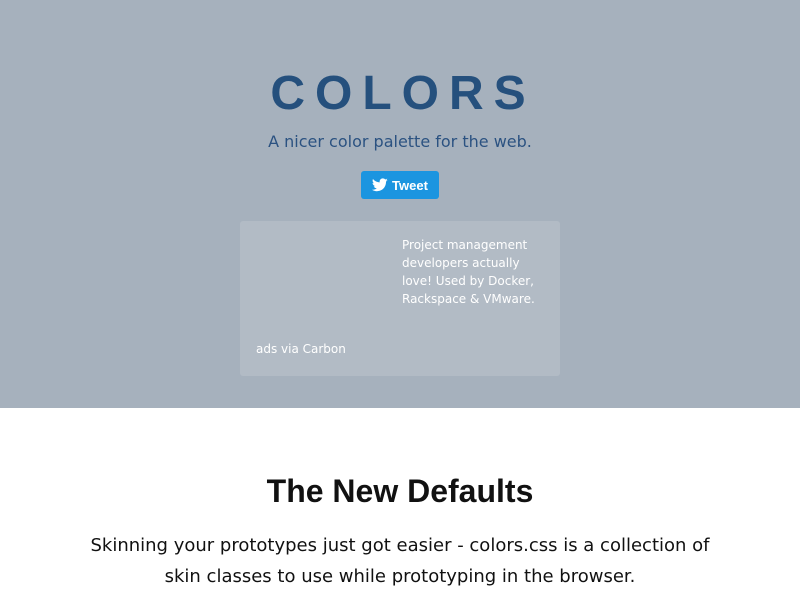 Image resolution: width=800 pixels, height=600 pixels. I want to click on tweet-button: Tweet, so click(400, 185).